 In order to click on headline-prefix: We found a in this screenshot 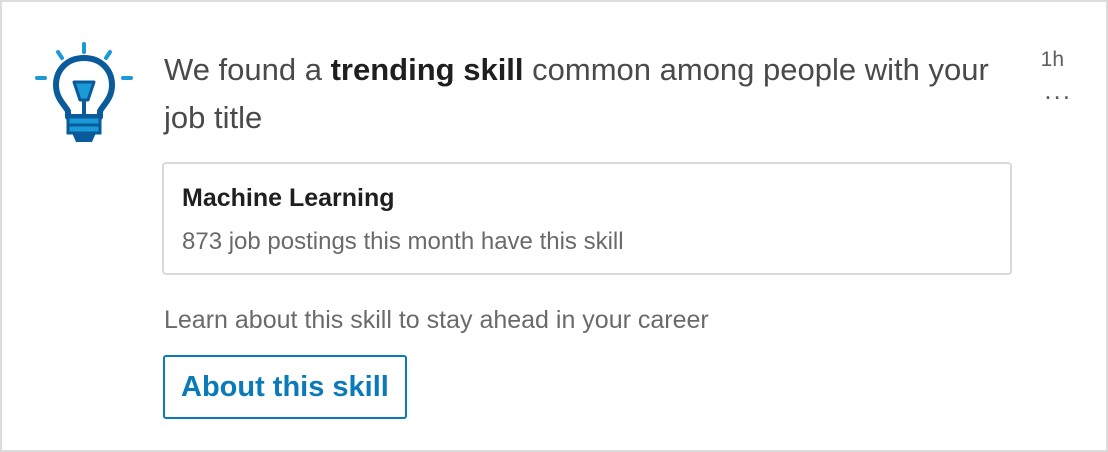, I will do `click(247, 69)`.